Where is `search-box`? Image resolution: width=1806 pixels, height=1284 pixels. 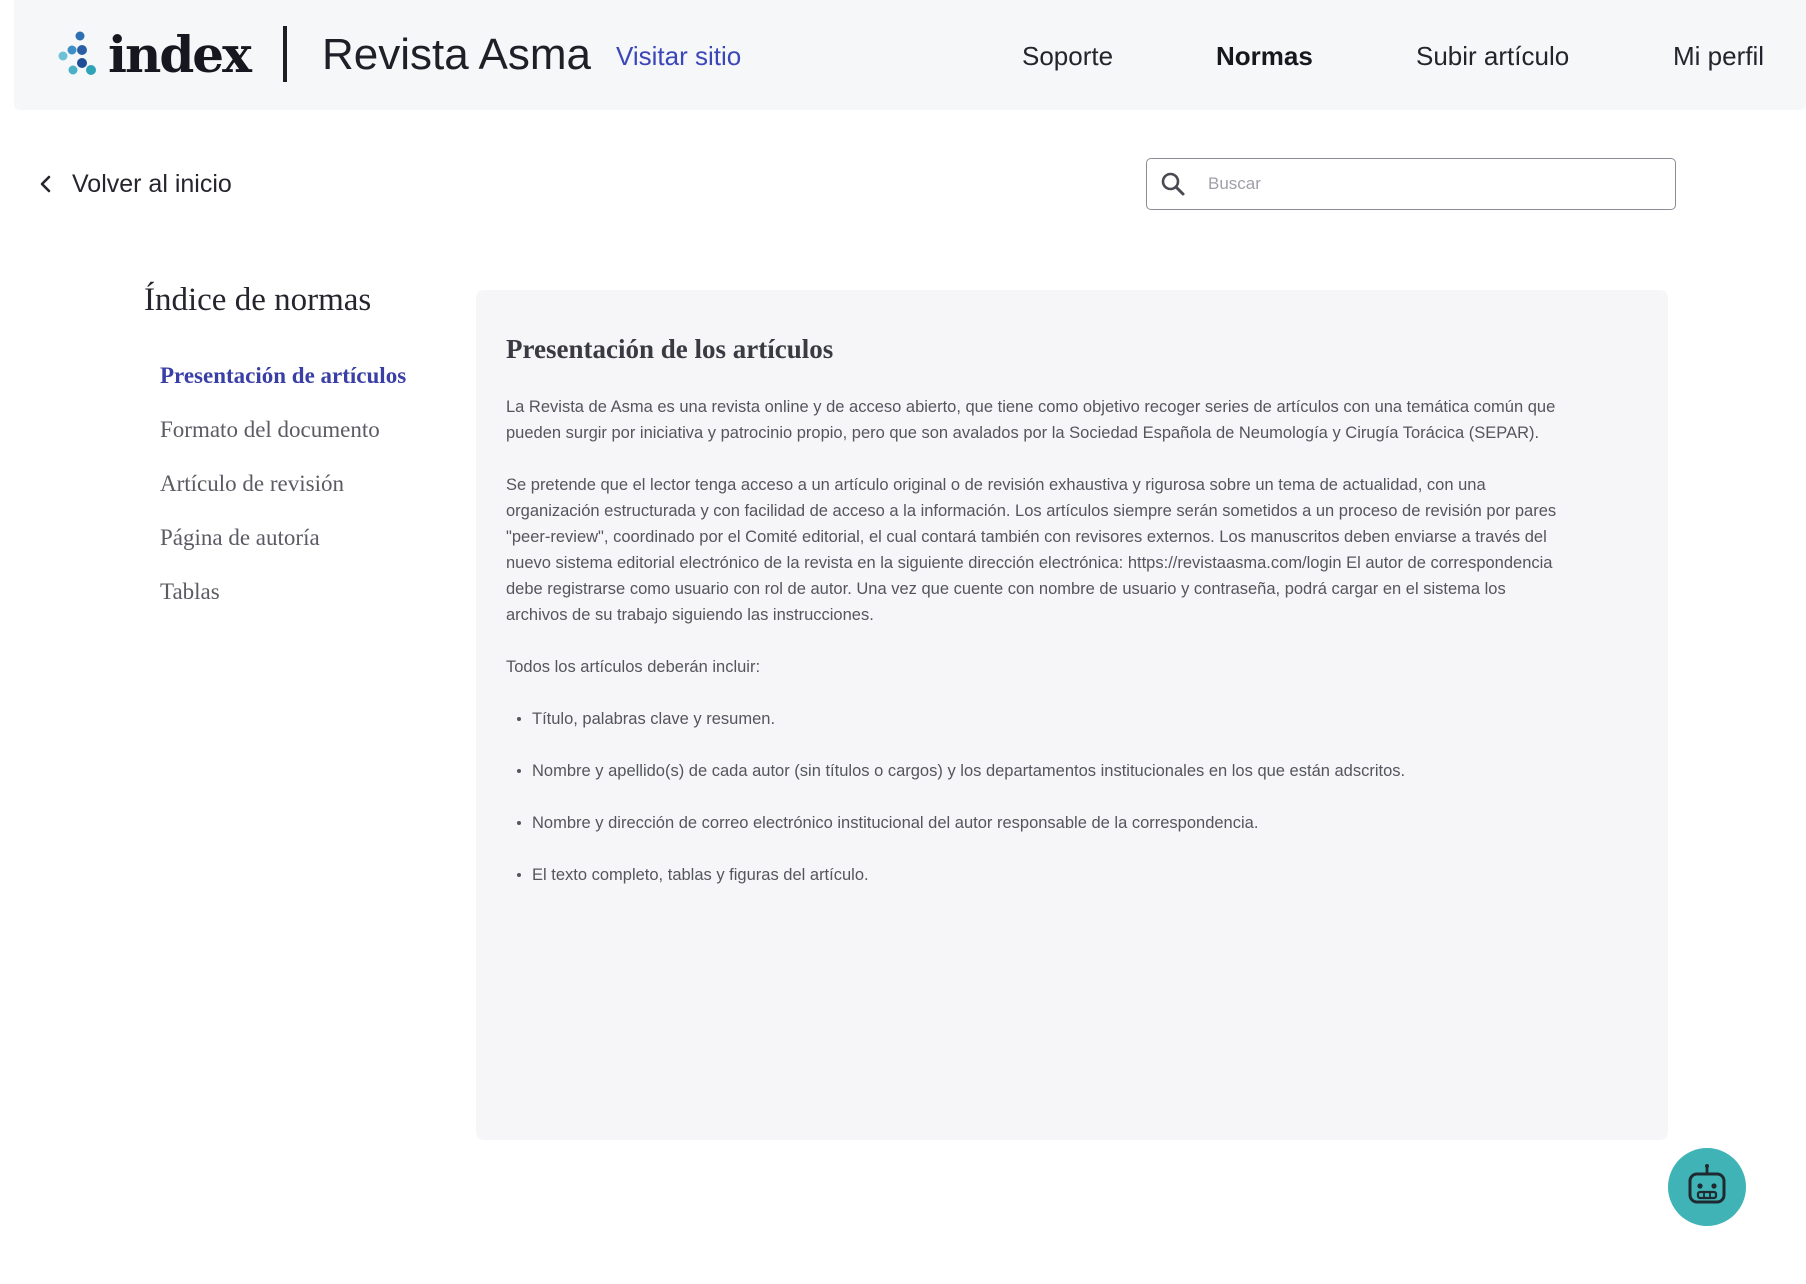
search-box is located at coordinates (1411, 184).